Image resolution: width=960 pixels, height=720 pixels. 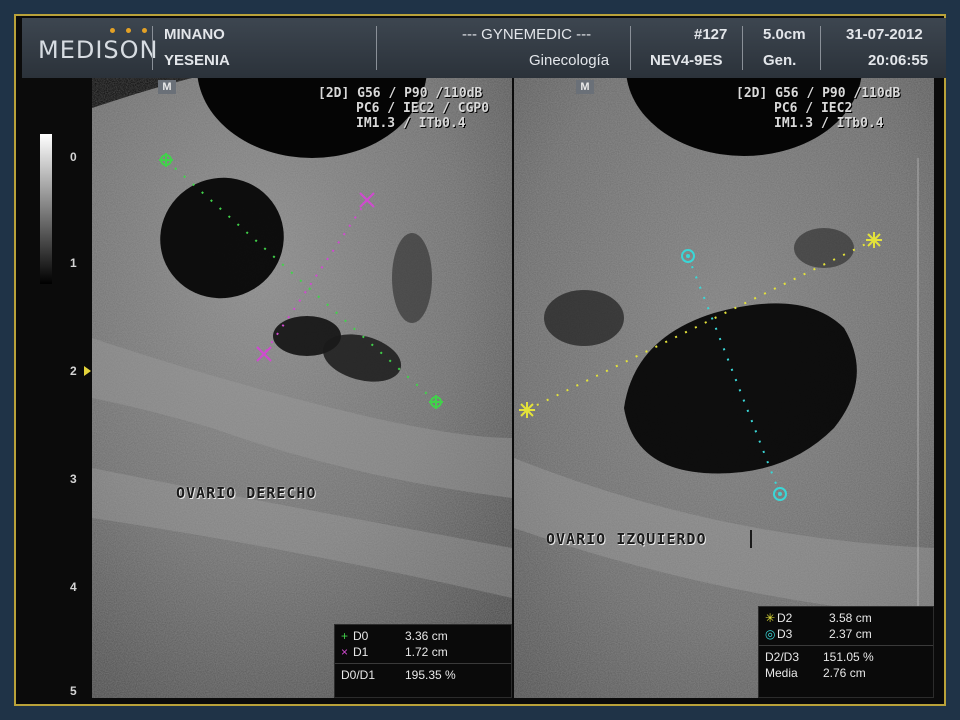 I want to click on depth-tick: 0, so click(x=73, y=157).